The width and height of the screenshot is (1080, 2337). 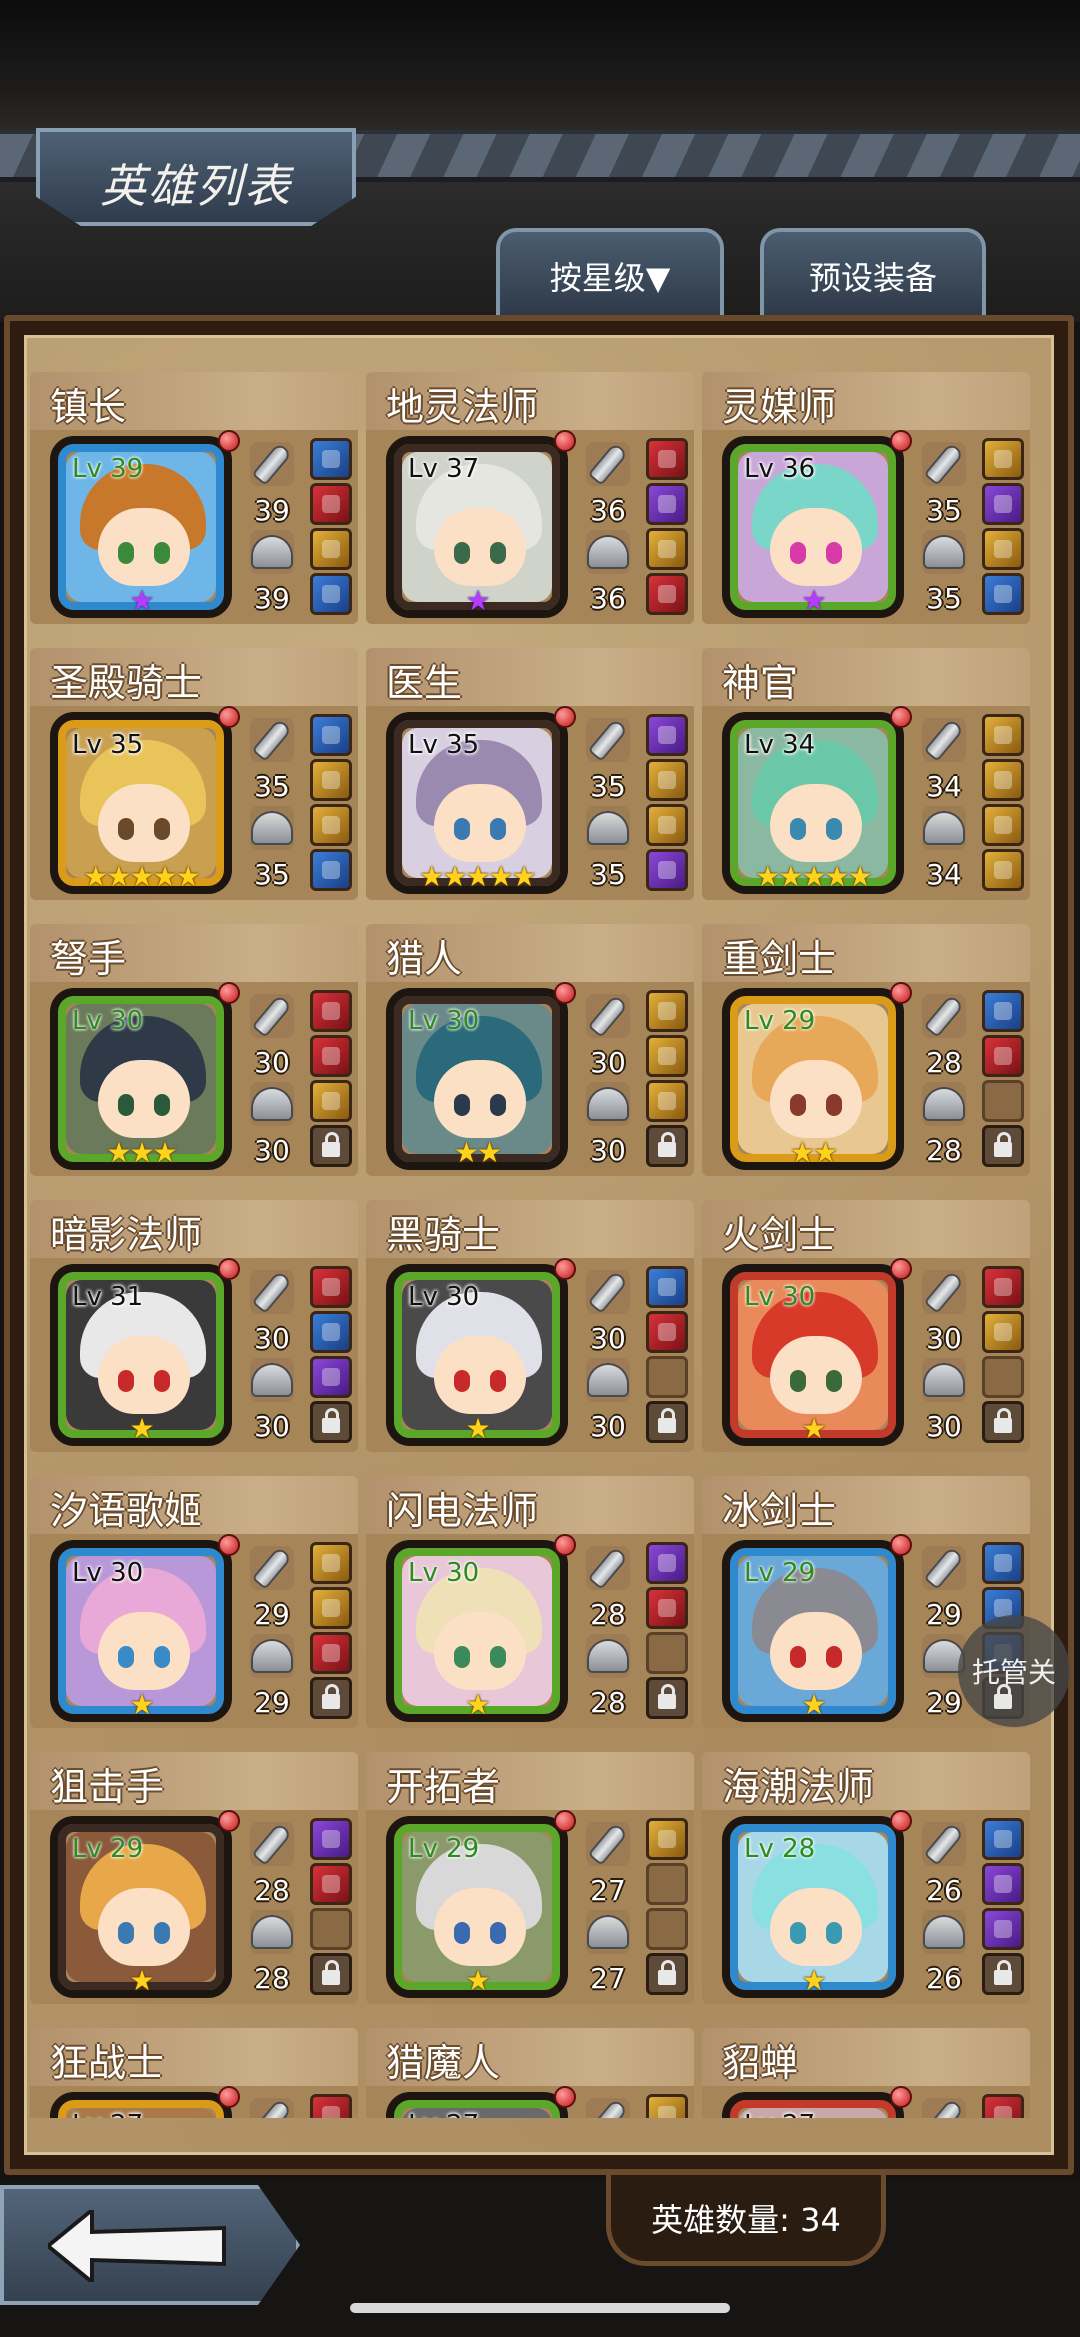 I want to click on hero-card: 开拓者 Lv 29 ★ 27 27, so click(x=530, y=1883).